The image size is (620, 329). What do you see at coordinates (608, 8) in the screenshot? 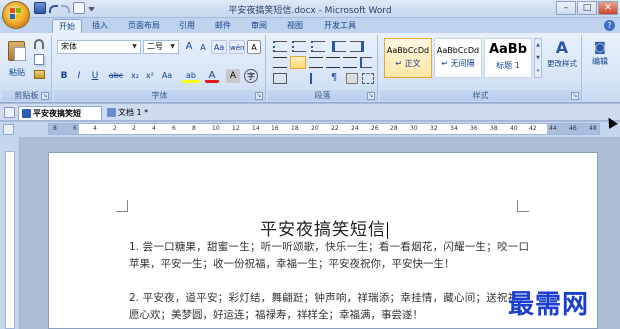
I see `close-button: ✕` at bounding box center [608, 8].